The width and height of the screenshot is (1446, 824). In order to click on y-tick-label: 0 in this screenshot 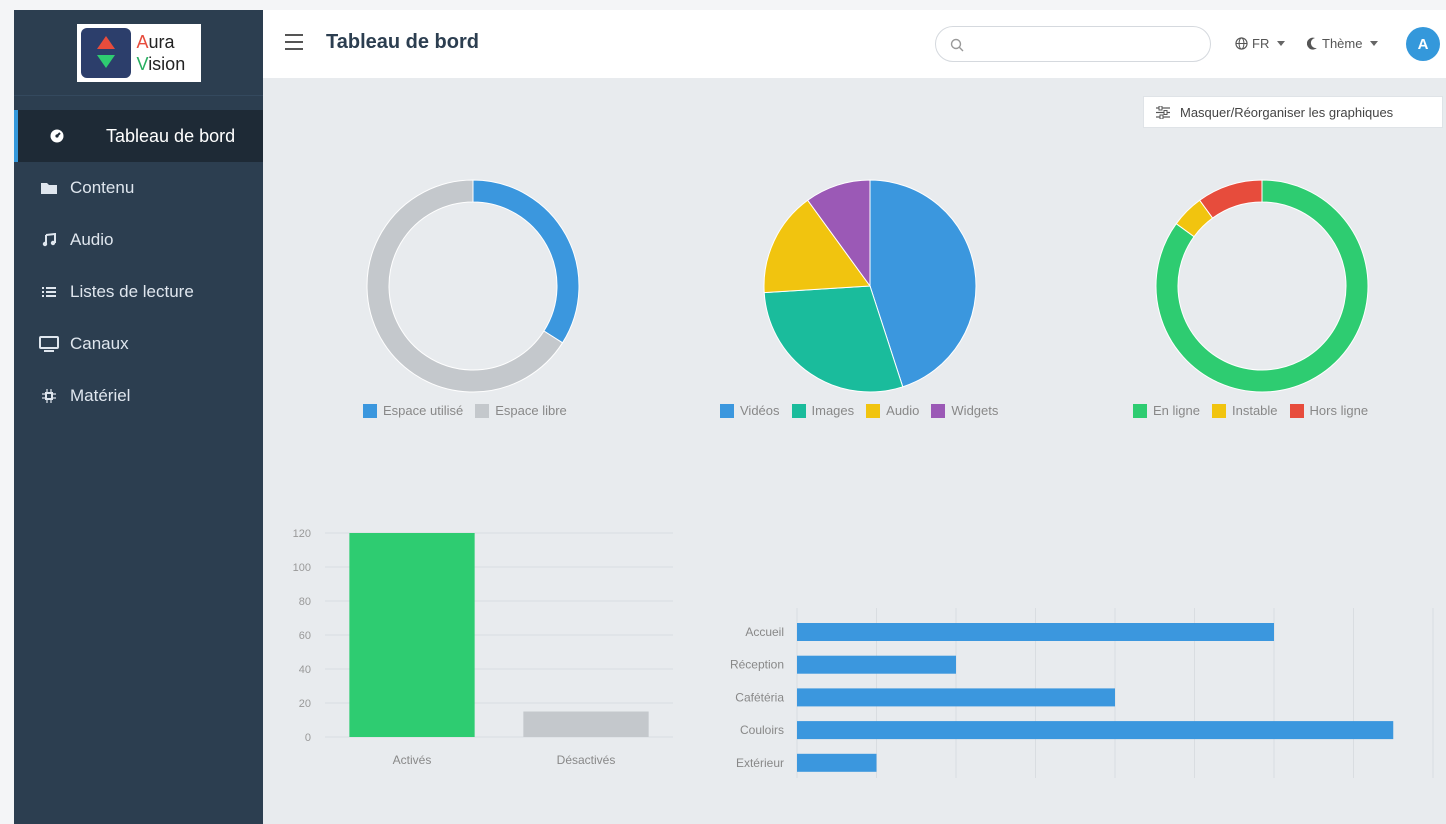, I will do `click(308, 738)`.